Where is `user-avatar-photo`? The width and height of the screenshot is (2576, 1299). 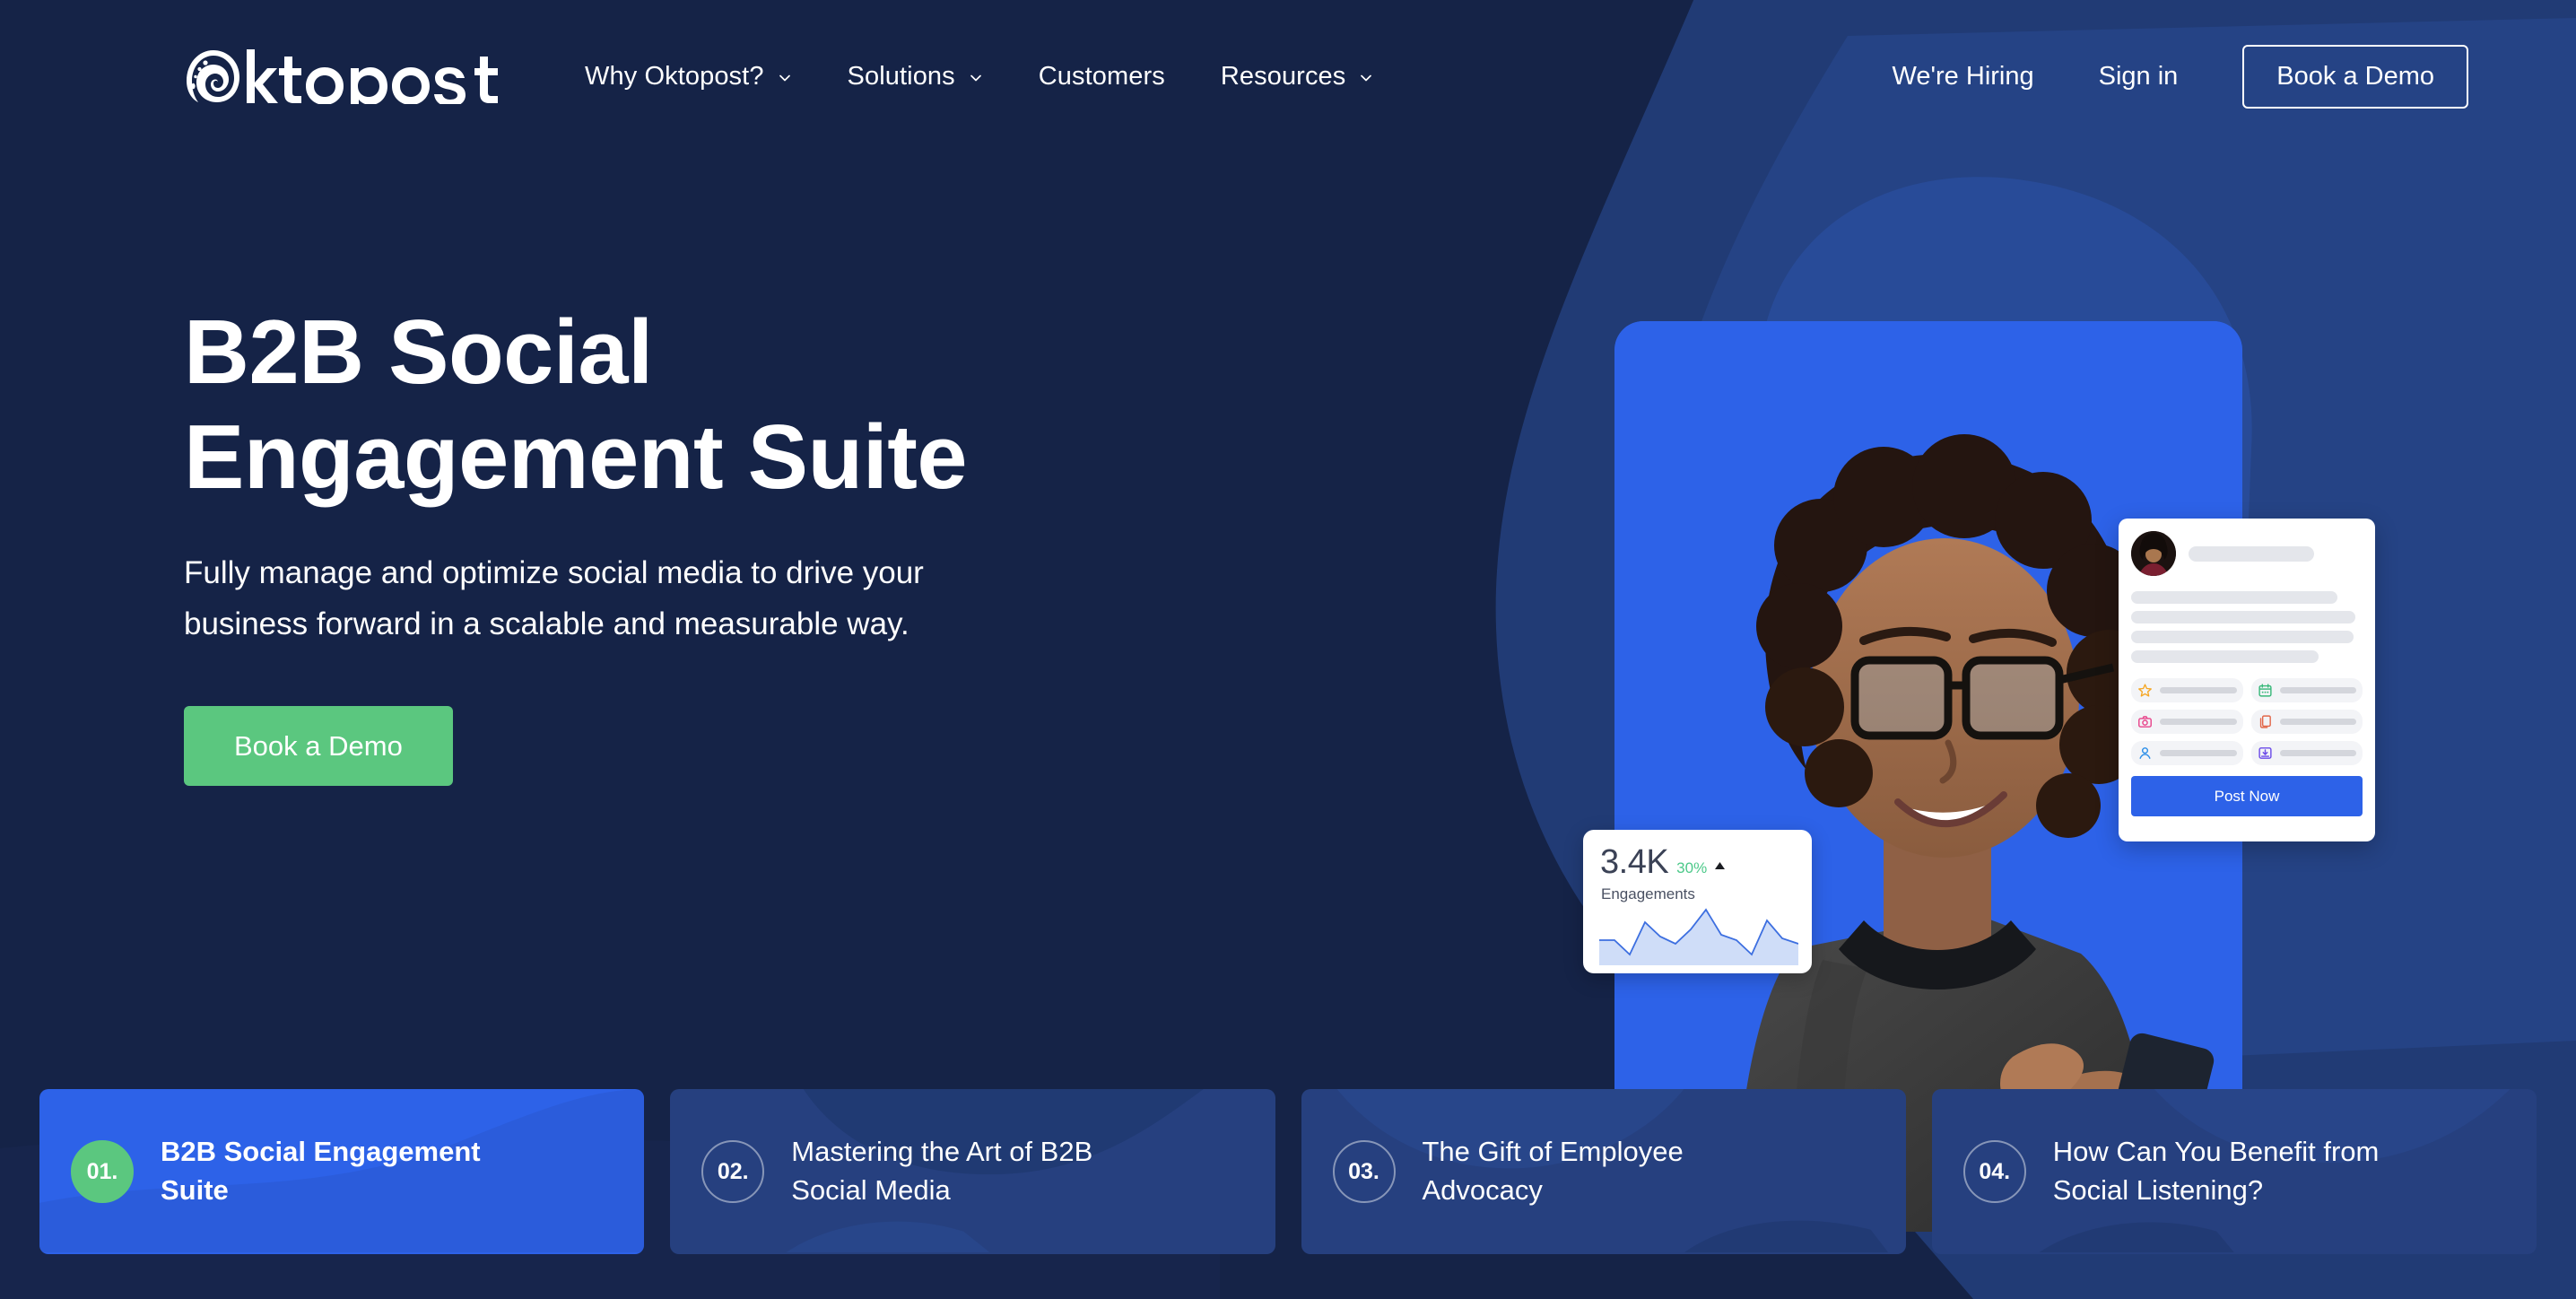
user-avatar-photo is located at coordinates (2153, 553).